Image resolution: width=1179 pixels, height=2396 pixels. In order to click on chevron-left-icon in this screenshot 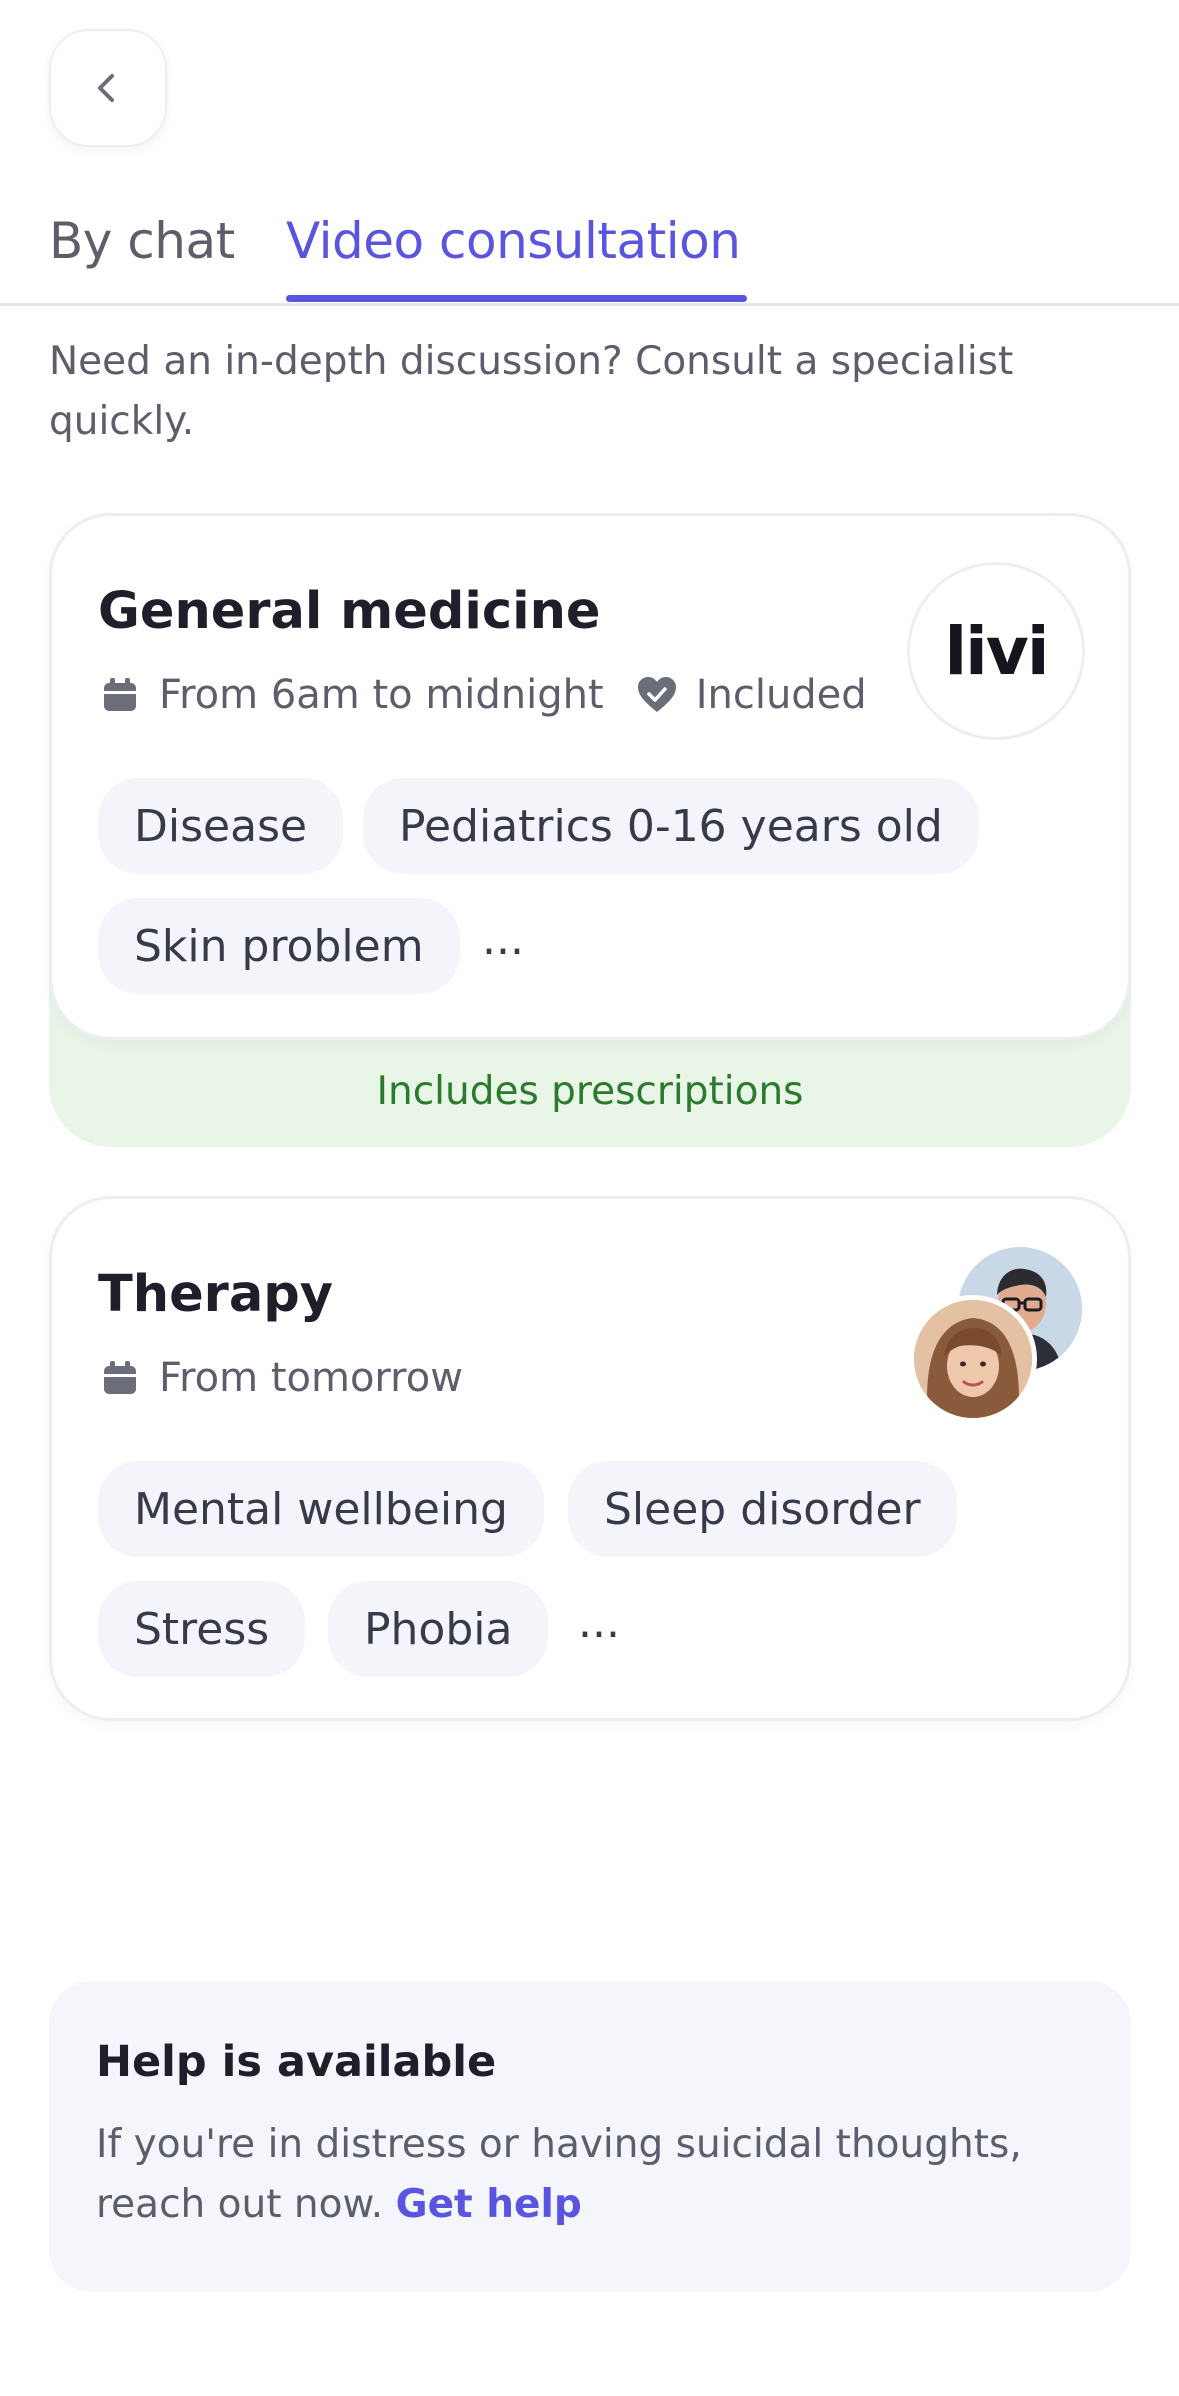, I will do `click(106, 88)`.